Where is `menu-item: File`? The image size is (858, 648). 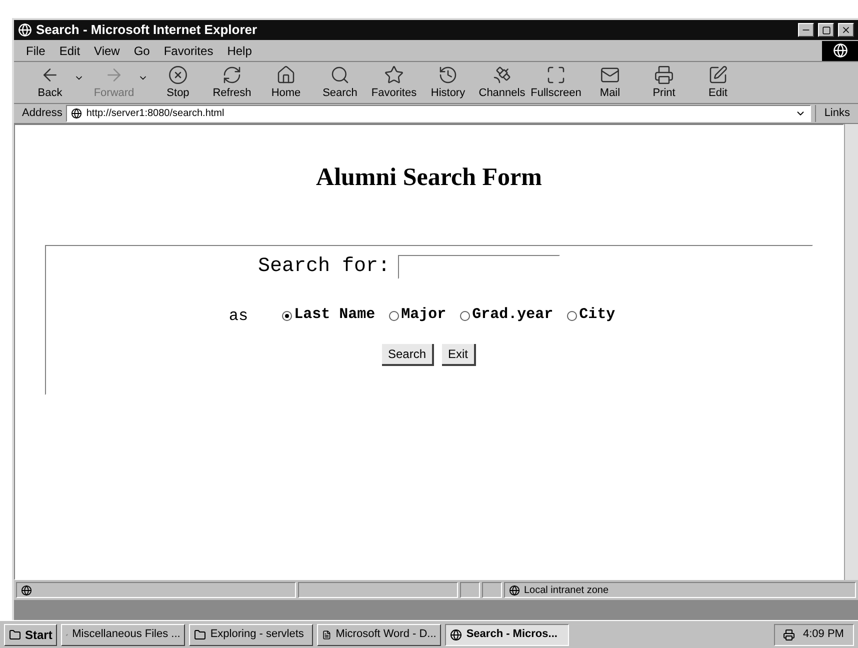
menu-item: File is located at coordinates (36, 51).